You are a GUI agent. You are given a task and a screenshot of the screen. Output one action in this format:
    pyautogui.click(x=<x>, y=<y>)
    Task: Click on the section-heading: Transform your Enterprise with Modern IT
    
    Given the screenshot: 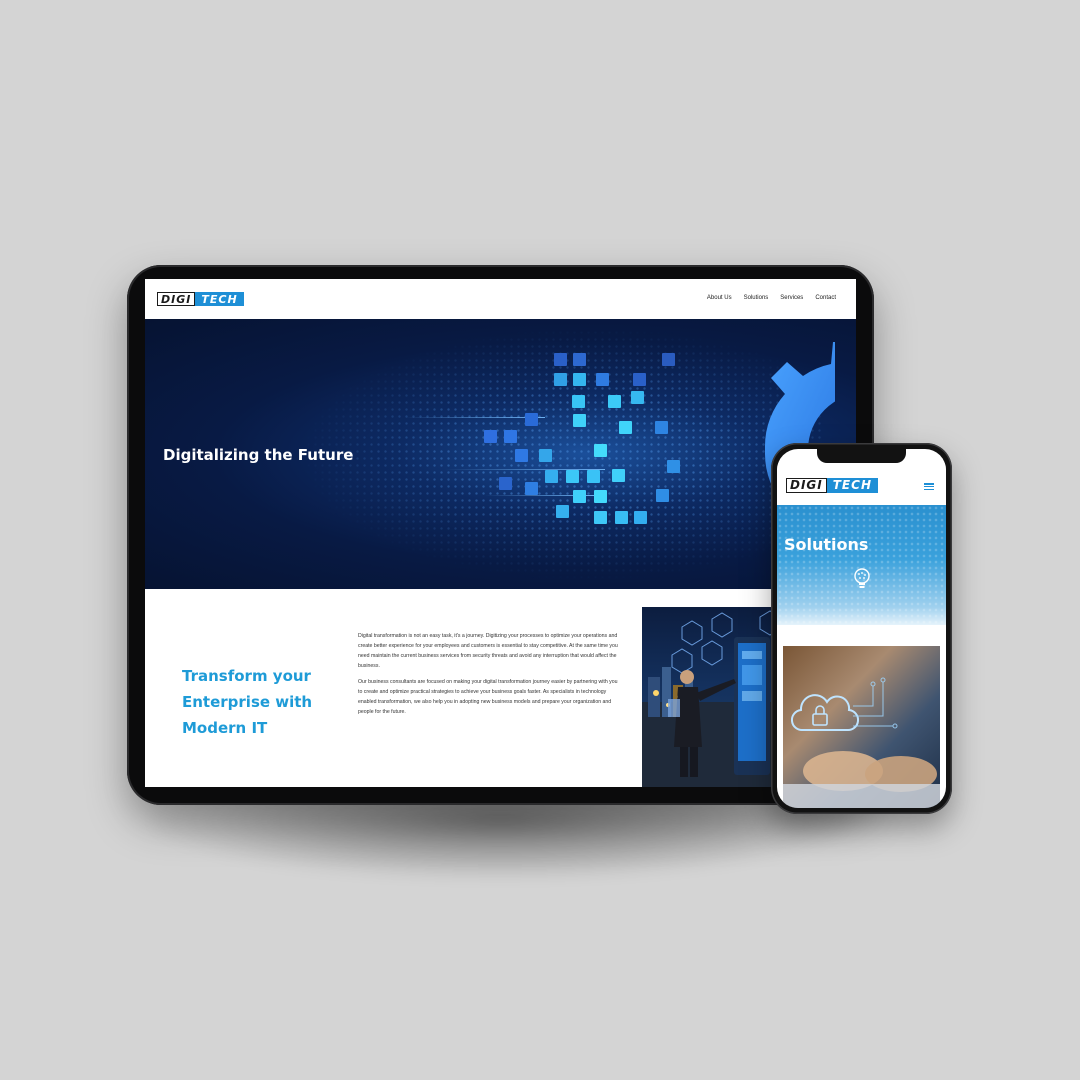 What is the action you would take?
    pyautogui.click(x=247, y=702)
    